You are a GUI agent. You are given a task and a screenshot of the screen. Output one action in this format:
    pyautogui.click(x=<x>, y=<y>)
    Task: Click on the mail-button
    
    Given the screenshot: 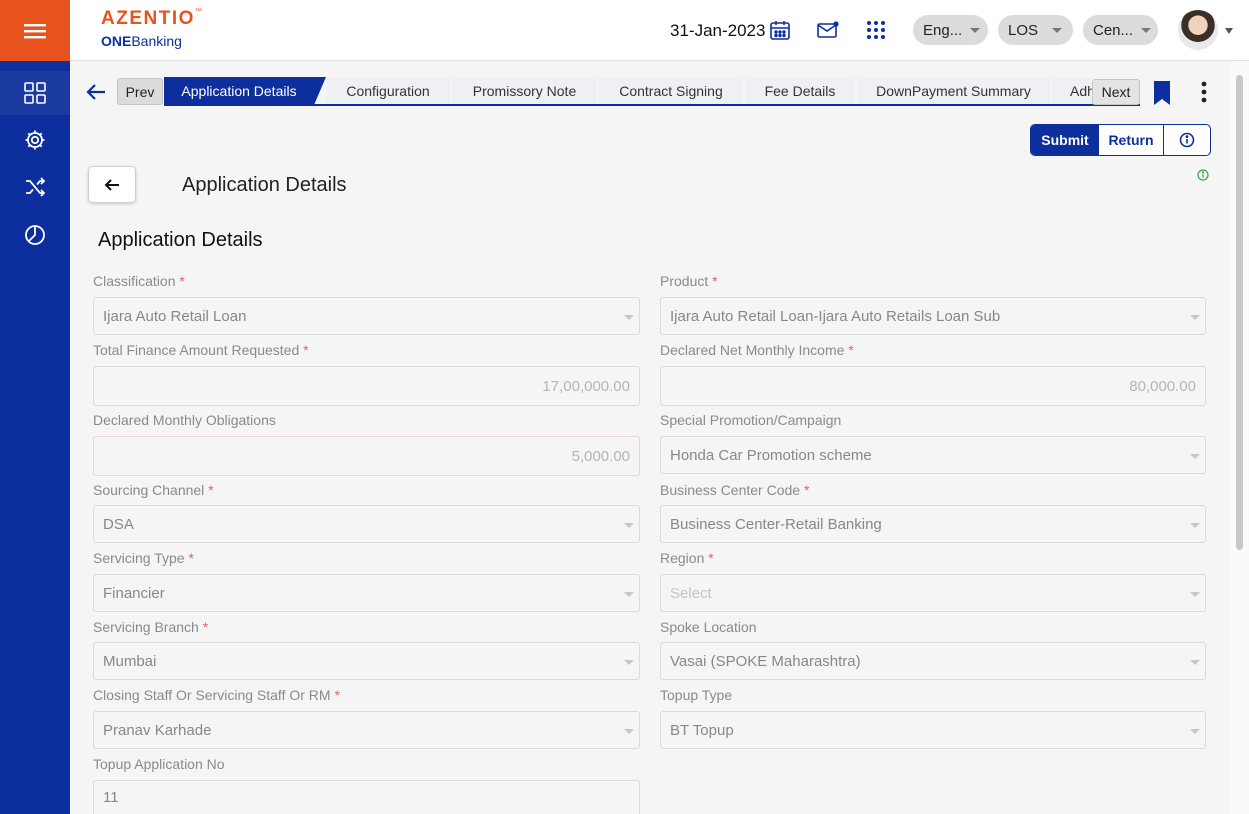 What is the action you would take?
    pyautogui.click(x=828, y=30)
    